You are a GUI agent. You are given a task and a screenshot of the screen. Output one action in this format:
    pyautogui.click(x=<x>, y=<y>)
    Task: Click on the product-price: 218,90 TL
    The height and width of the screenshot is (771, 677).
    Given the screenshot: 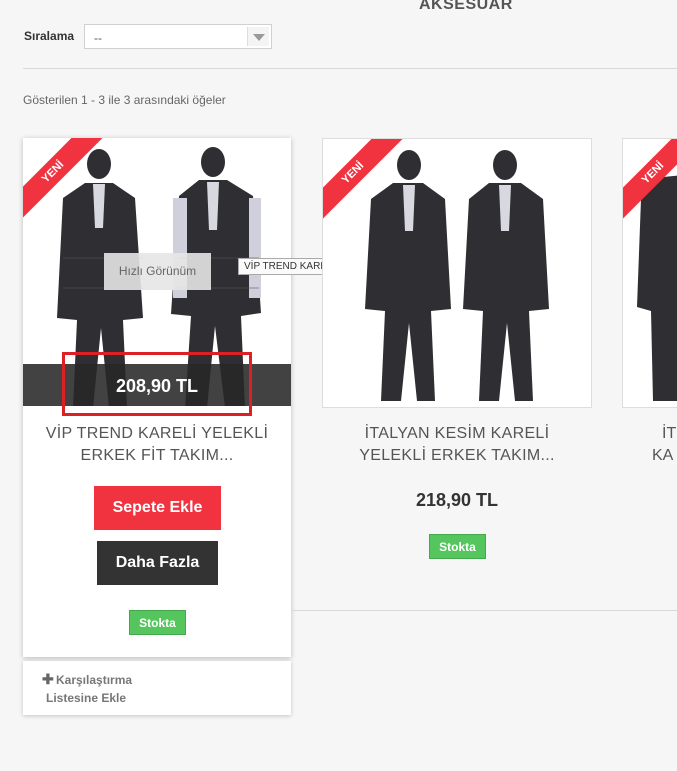 What is the action you would take?
    pyautogui.click(x=457, y=500)
    